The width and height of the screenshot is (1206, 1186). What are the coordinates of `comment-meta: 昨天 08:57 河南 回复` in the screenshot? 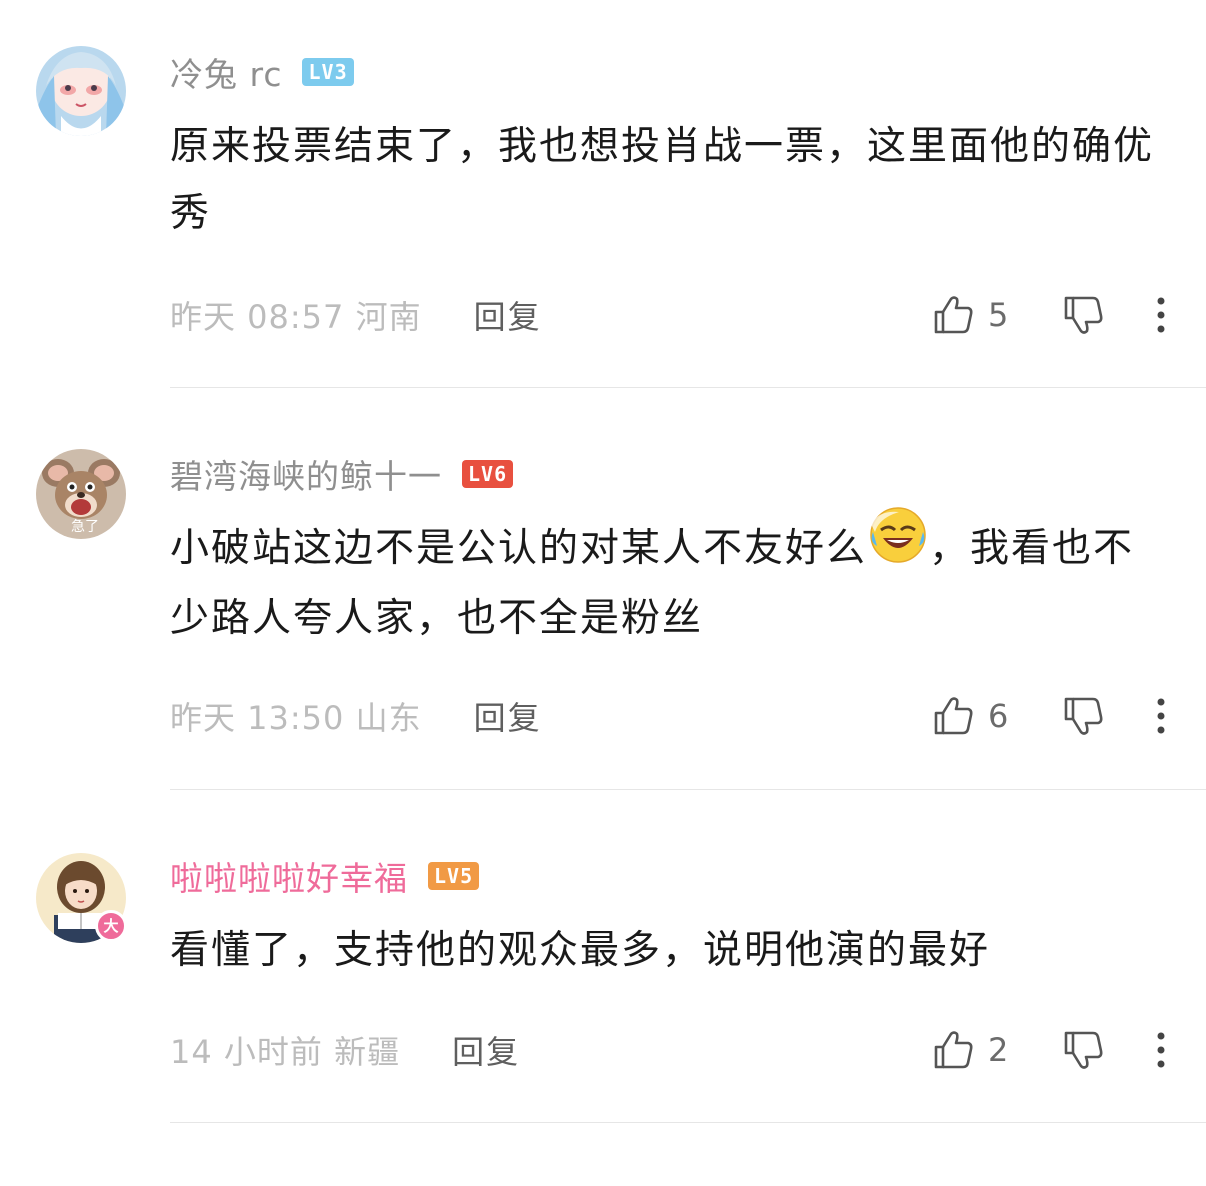 It's located at (356, 315).